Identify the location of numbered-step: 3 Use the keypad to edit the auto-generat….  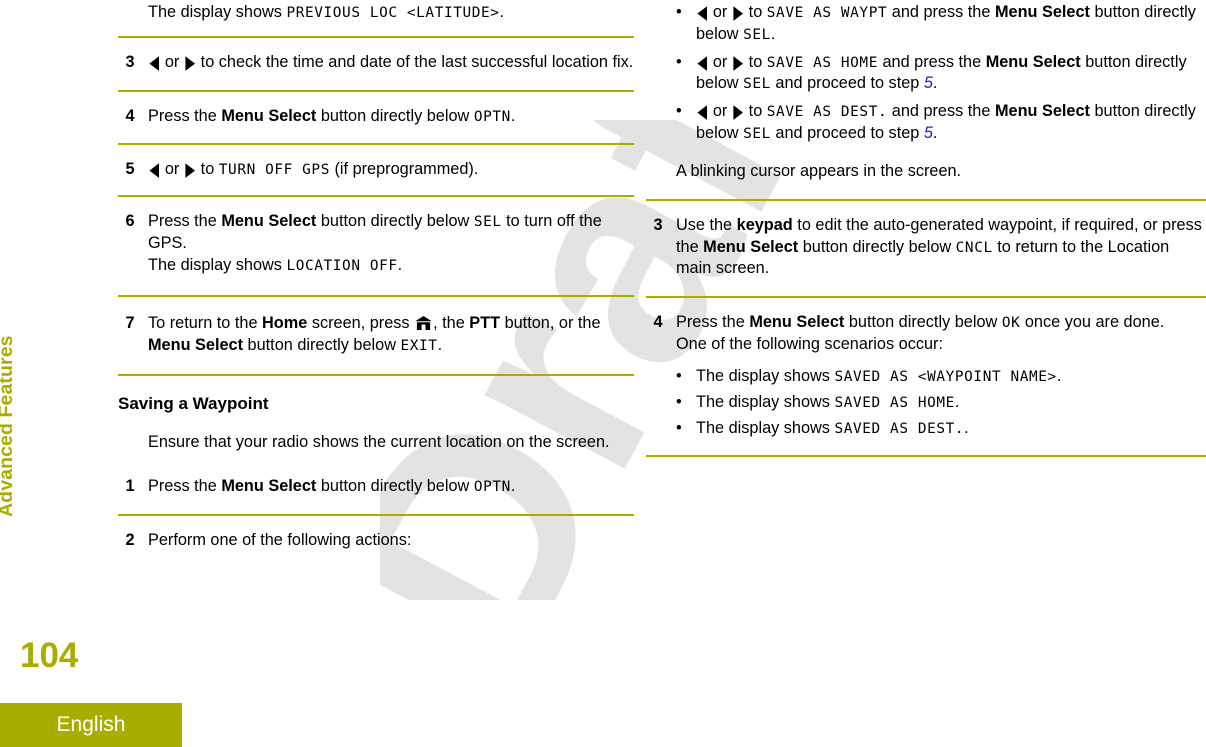
(926, 247).